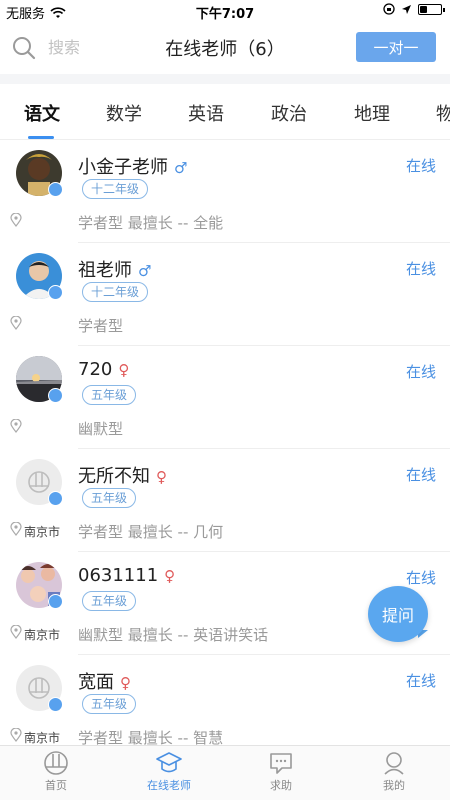 The image size is (450, 800). Describe the element at coordinates (56, 763) in the screenshot. I see `home-icon` at that location.